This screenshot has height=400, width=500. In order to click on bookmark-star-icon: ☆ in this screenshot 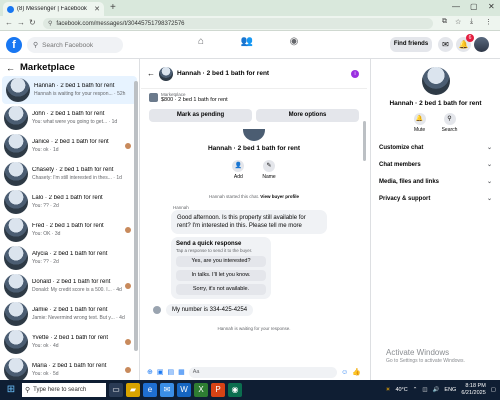, I will do `click(458, 22)`.